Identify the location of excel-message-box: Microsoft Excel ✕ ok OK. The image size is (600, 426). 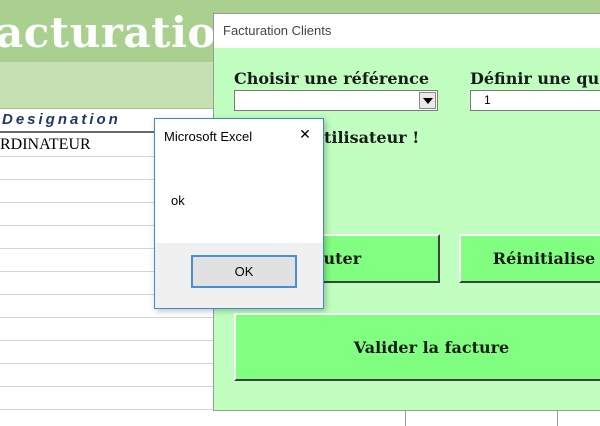
(239, 213).